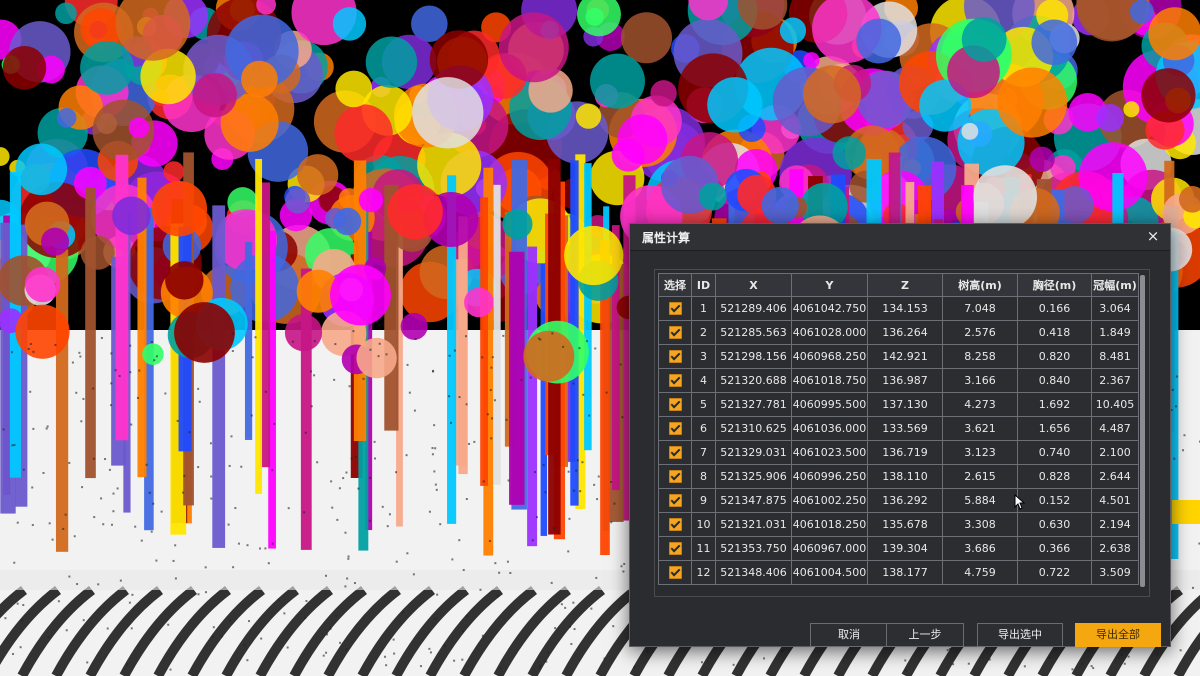 This screenshot has height=676, width=1200. Describe the element at coordinates (1054, 548) in the screenshot. I see `cell-dbh: 0.366` at that location.